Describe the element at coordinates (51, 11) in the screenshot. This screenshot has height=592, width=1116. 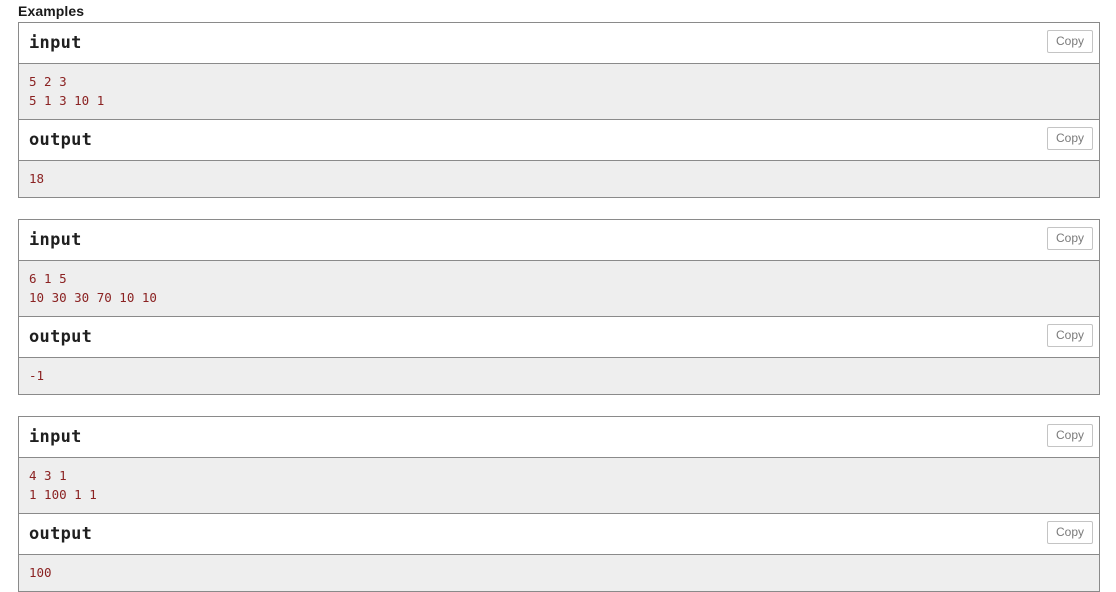
I see `page-title: Examples` at that location.